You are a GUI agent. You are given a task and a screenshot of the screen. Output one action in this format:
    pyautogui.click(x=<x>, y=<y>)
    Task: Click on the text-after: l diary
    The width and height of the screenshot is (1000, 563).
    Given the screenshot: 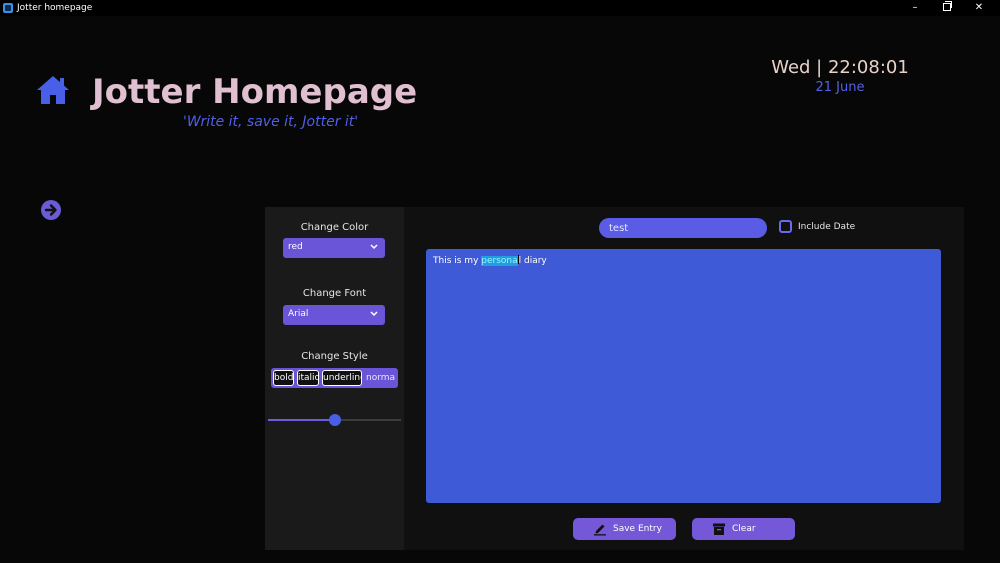 What is the action you would take?
    pyautogui.click(x=532, y=261)
    